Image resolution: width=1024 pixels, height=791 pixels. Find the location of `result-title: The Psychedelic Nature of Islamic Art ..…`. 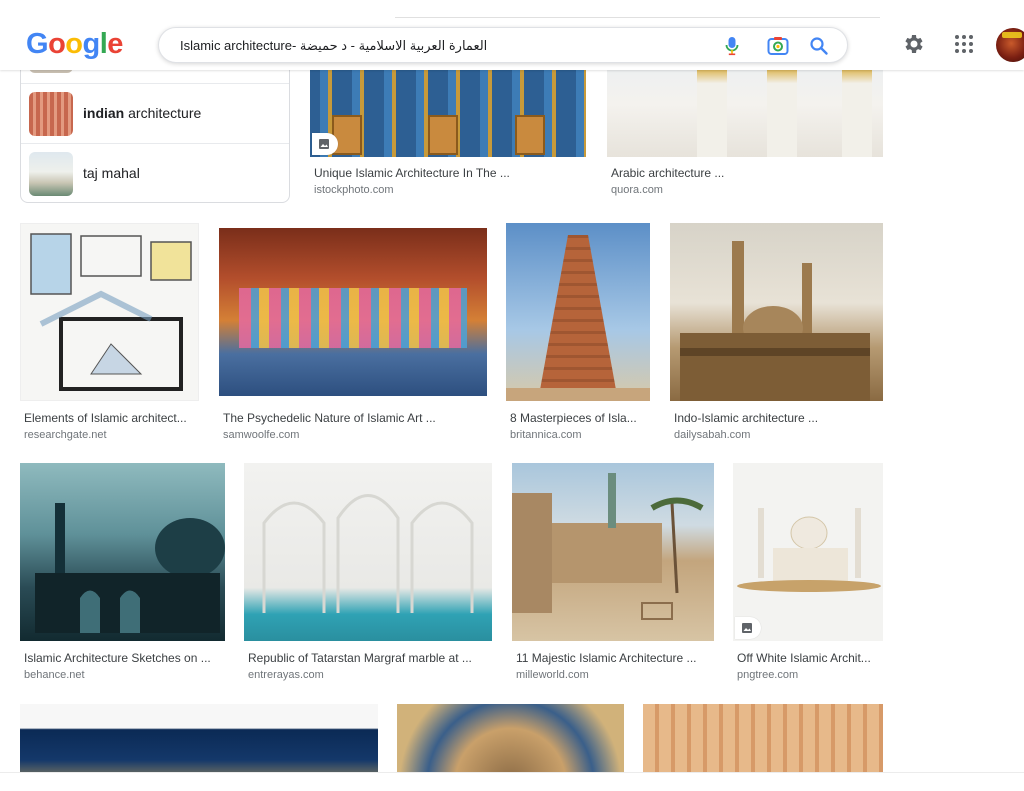

result-title: The Psychedelic Nature of Islamic Art ..… is located at coordinates (355, 418).